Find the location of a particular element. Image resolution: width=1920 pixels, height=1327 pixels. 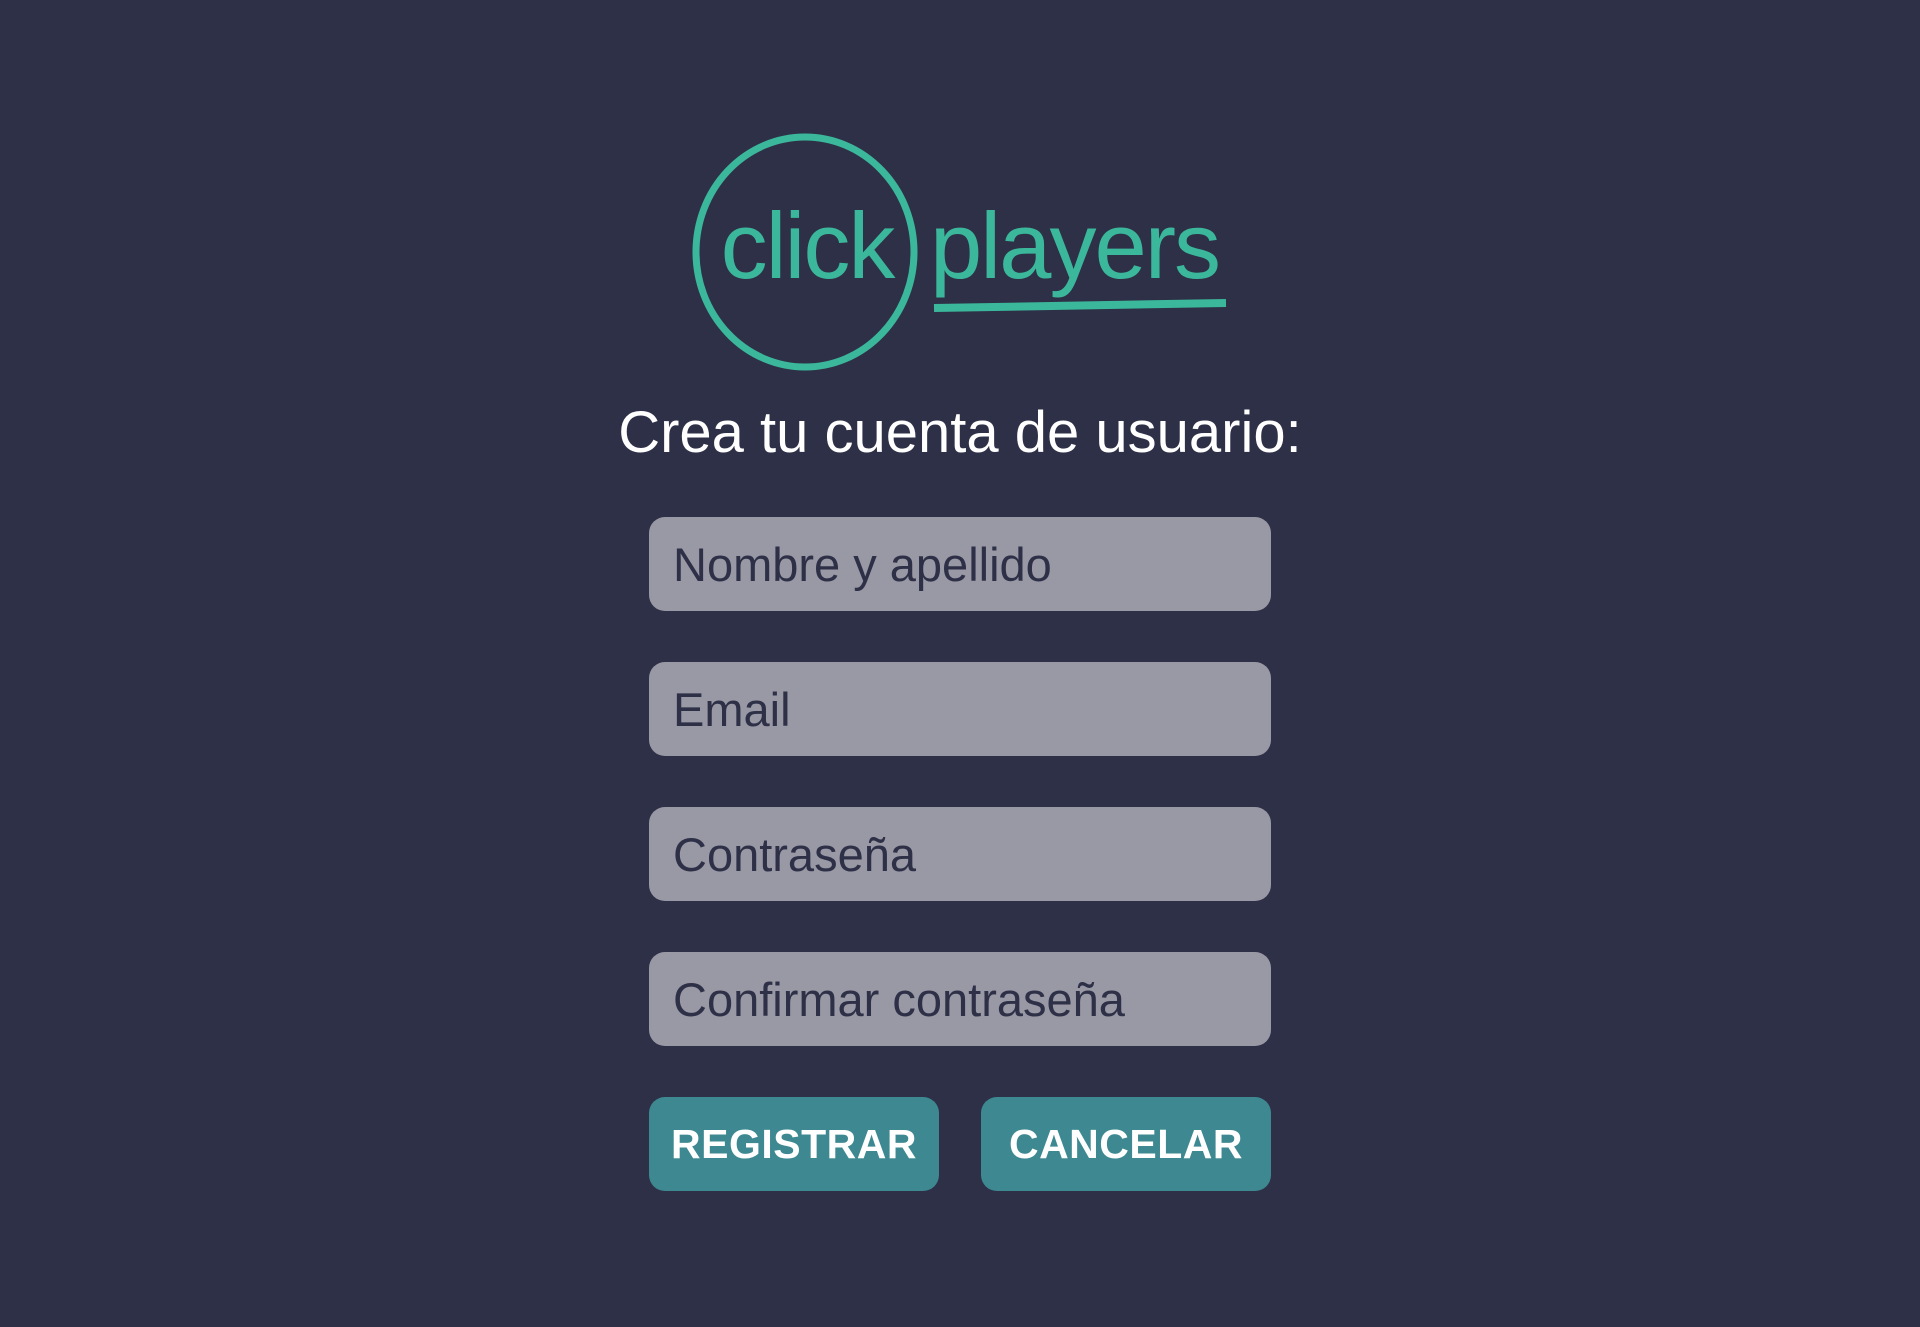

logo-text-players: players is located at coordinates (1074, 245).